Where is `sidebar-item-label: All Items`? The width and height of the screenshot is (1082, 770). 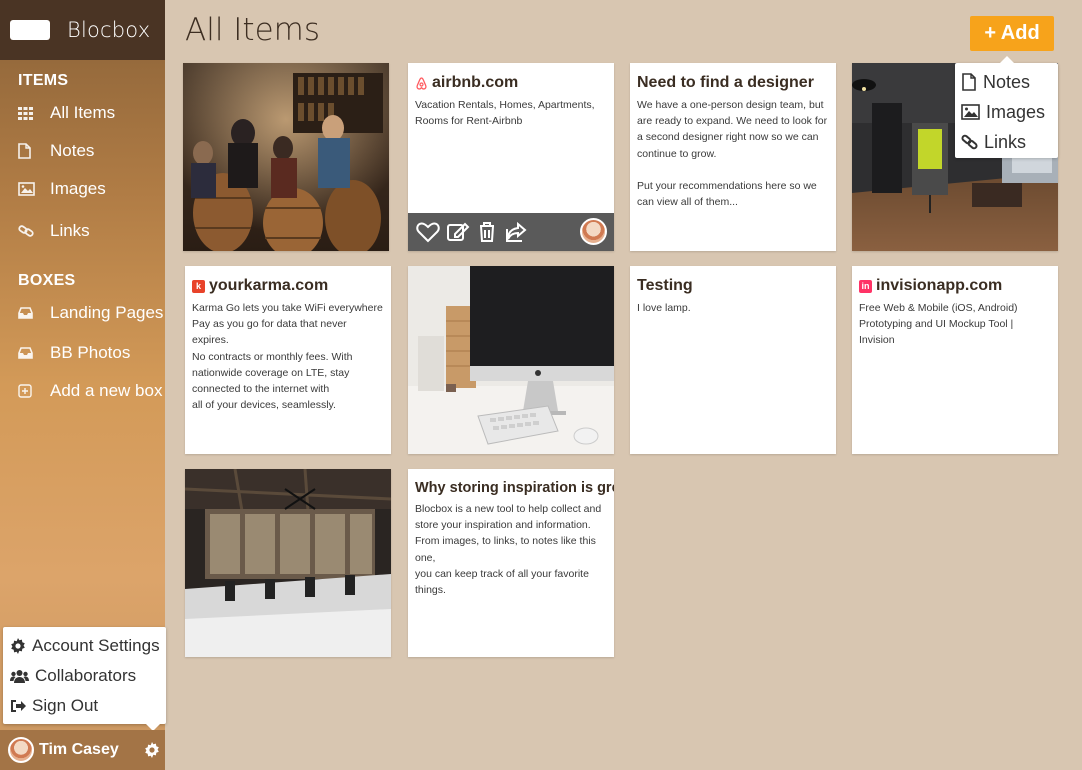
sidebar-item-label: All Items is located at coordinates (83, 112).